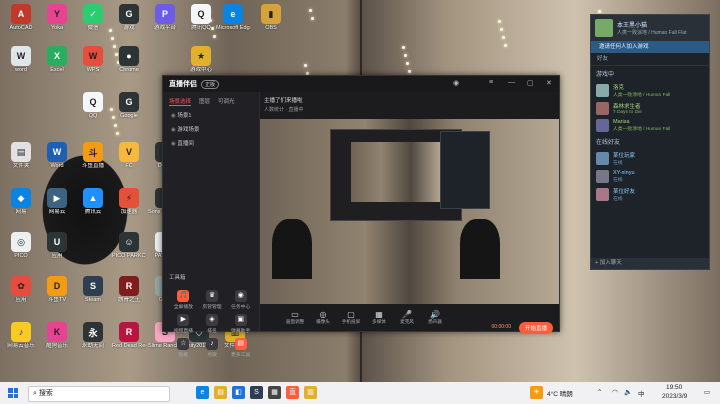 The width and height of the screenshot is (720, 404). Describe the element at coordinates (57, 18) in the screenshot. I see `desktop-icon: Y Yoka` at that location.